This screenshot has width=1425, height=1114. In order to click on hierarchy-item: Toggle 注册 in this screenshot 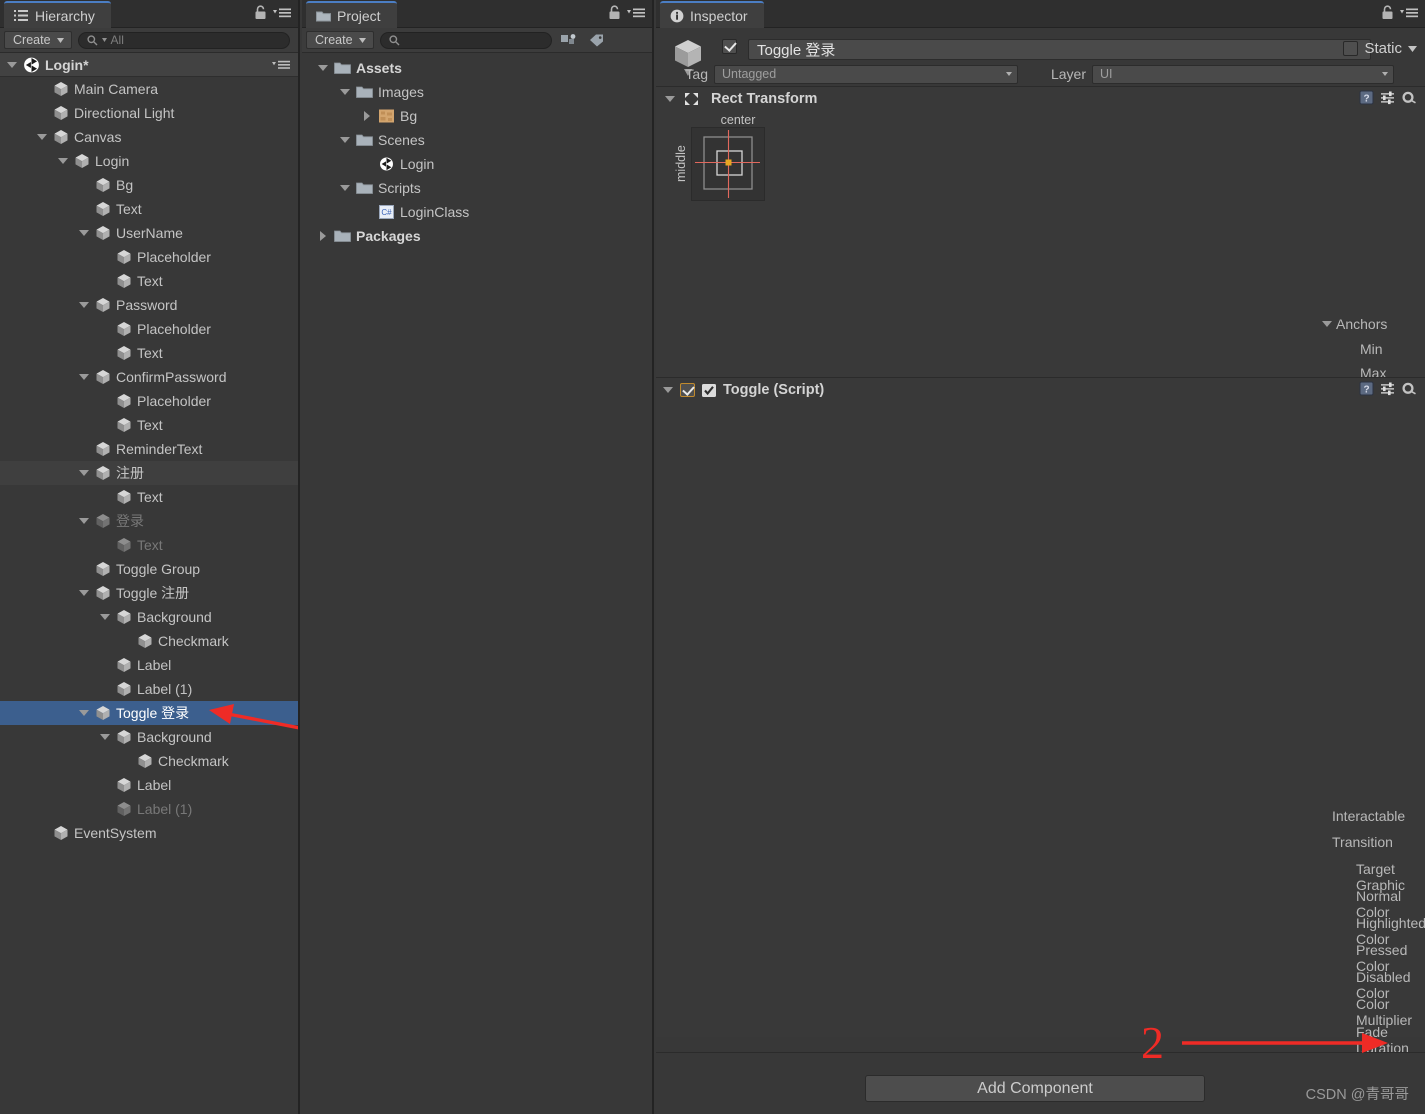, I will do `click(149, 593)`.